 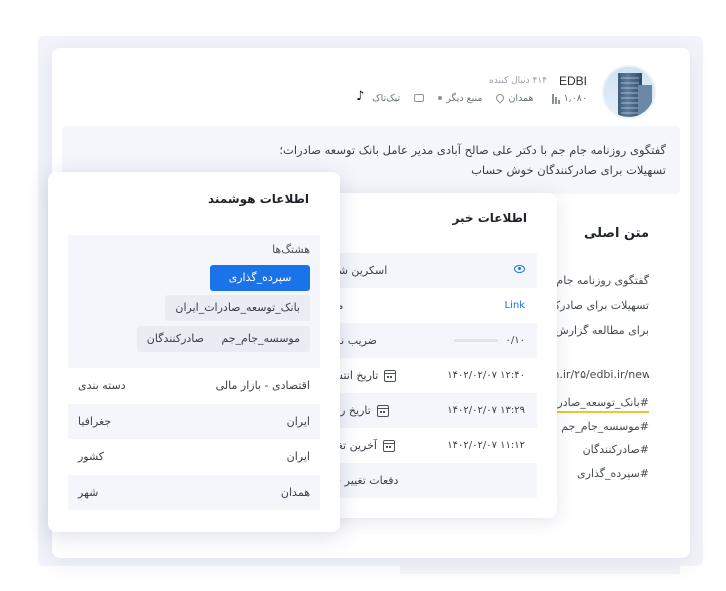 What do you see at coordinates (102, 386) in the screenshot?
I see `row-label: دسته بندی` at bounding box center [102, 386].